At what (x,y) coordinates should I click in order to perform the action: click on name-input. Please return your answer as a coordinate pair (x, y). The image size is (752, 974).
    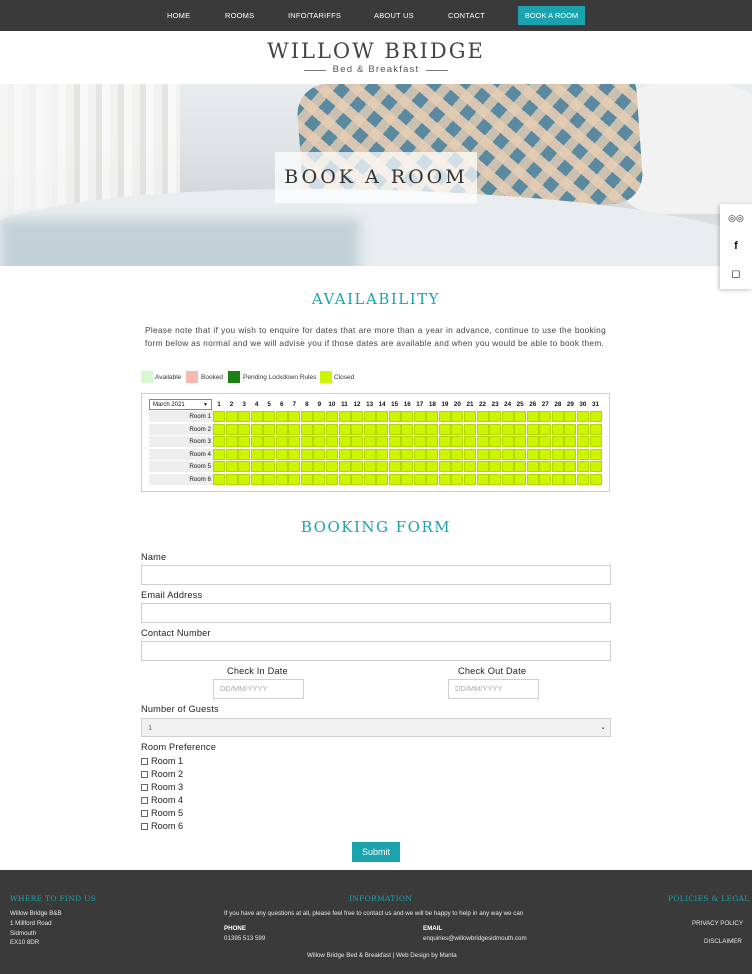
    Looking at the image, I should click on (376, 575).